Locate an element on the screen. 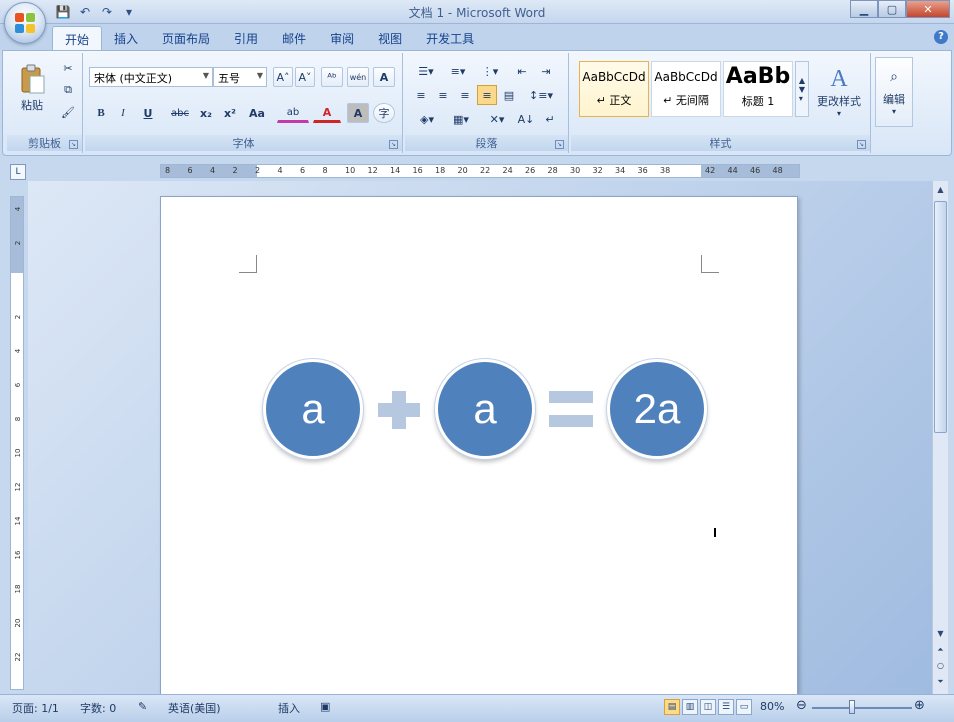  scroll-down-icon: ▼ is located at coordinates (940, 634).